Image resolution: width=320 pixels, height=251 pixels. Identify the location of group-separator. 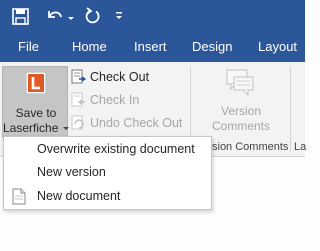
(290, 109).